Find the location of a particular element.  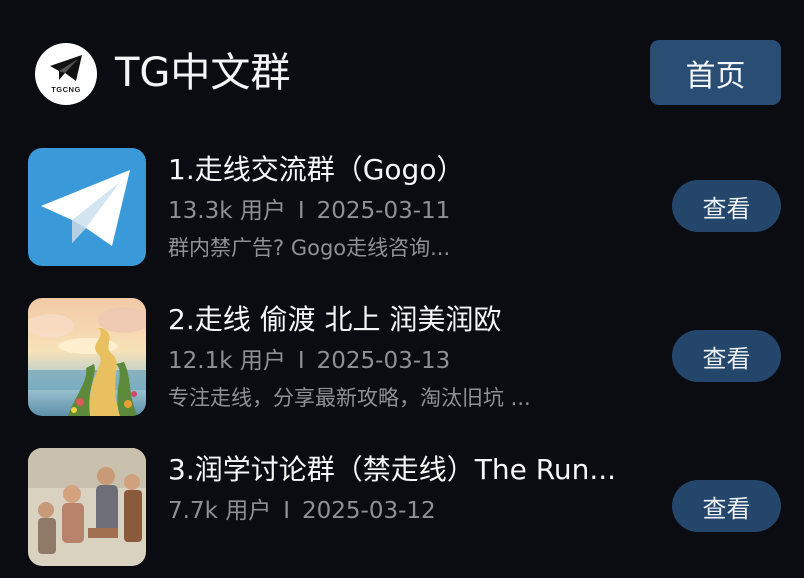

group-date: 2025-03-12 is located at coordinates (369, 511).